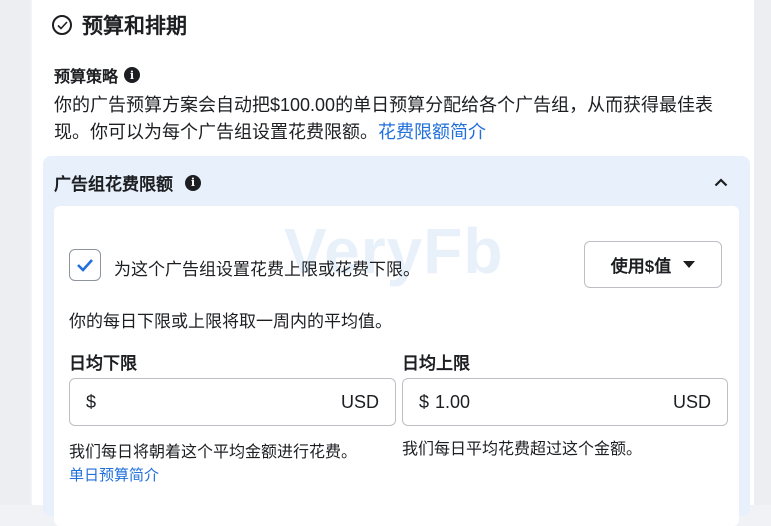 Image resolution: width=771 pixels, height=526 pixels. Describe the element at coordinates (689, 264) in the screenshot. I see `caret-down-icon` at that location.